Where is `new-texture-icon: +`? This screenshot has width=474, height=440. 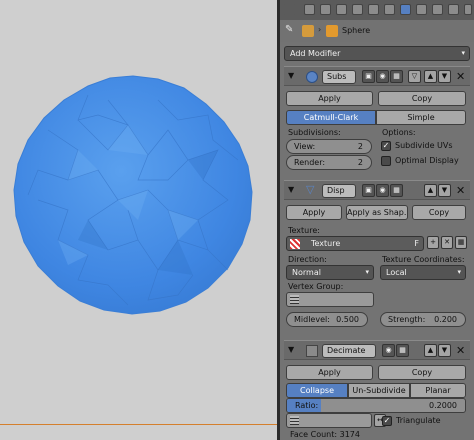 new-texture-icon: + is located at coordinates (433, 242).